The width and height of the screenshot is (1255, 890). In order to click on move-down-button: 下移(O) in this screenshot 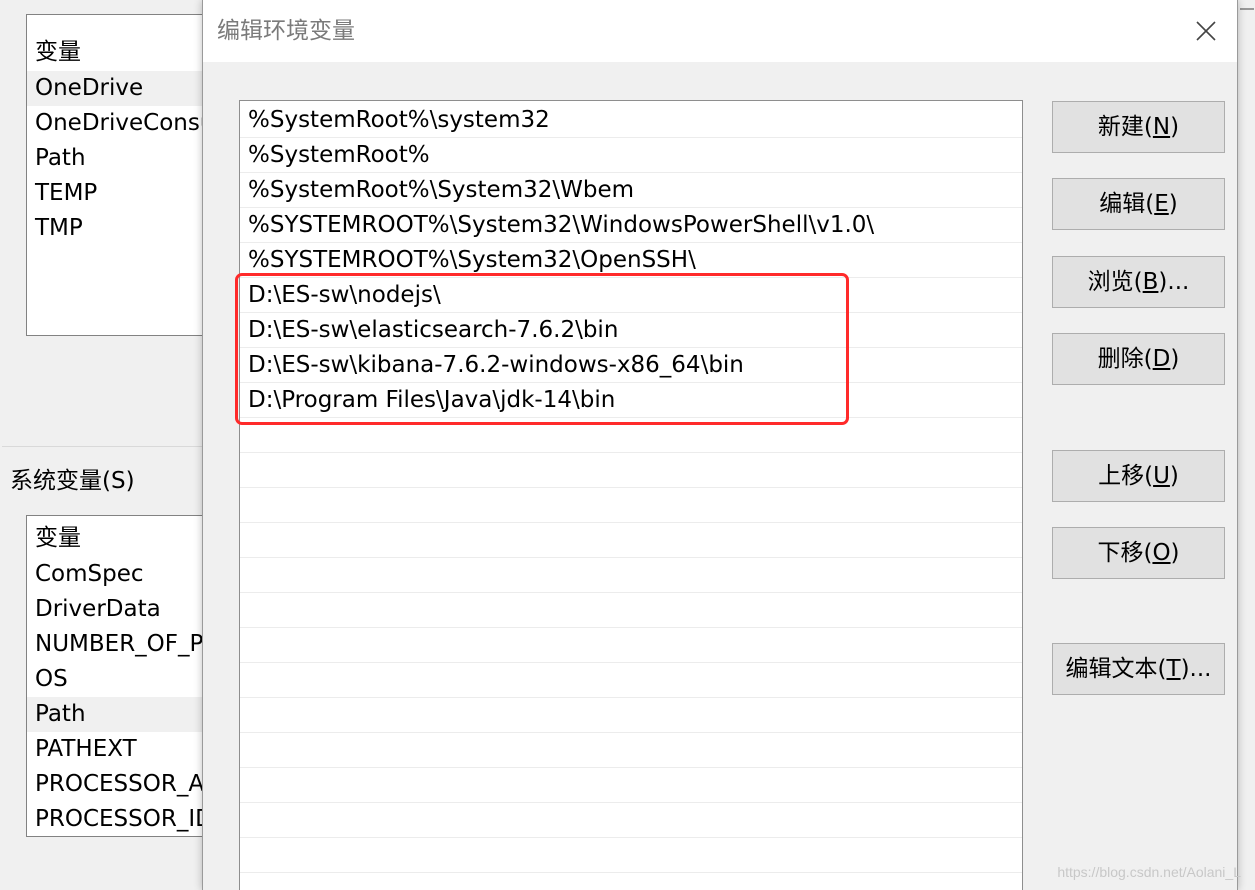, I will do `click(1138, 553)`.